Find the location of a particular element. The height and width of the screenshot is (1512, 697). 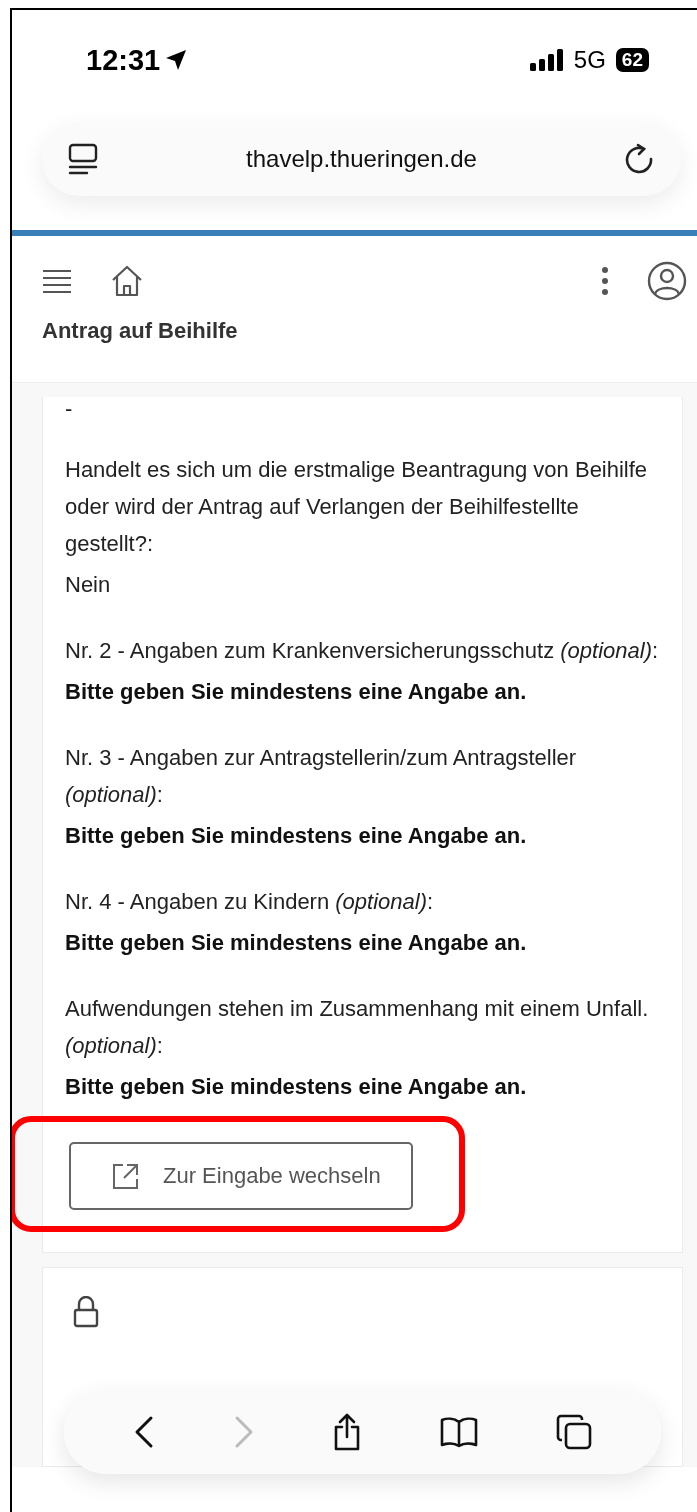

reload-icon is located at coordinates (640, 159).